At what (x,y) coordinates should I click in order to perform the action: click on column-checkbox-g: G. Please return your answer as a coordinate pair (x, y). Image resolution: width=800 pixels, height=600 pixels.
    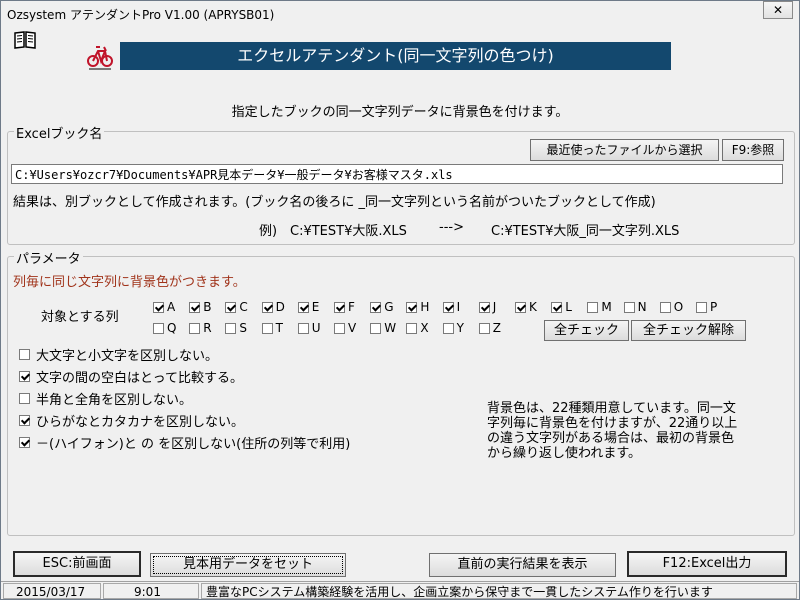
    Looking at the image, I should click on (382, 307).